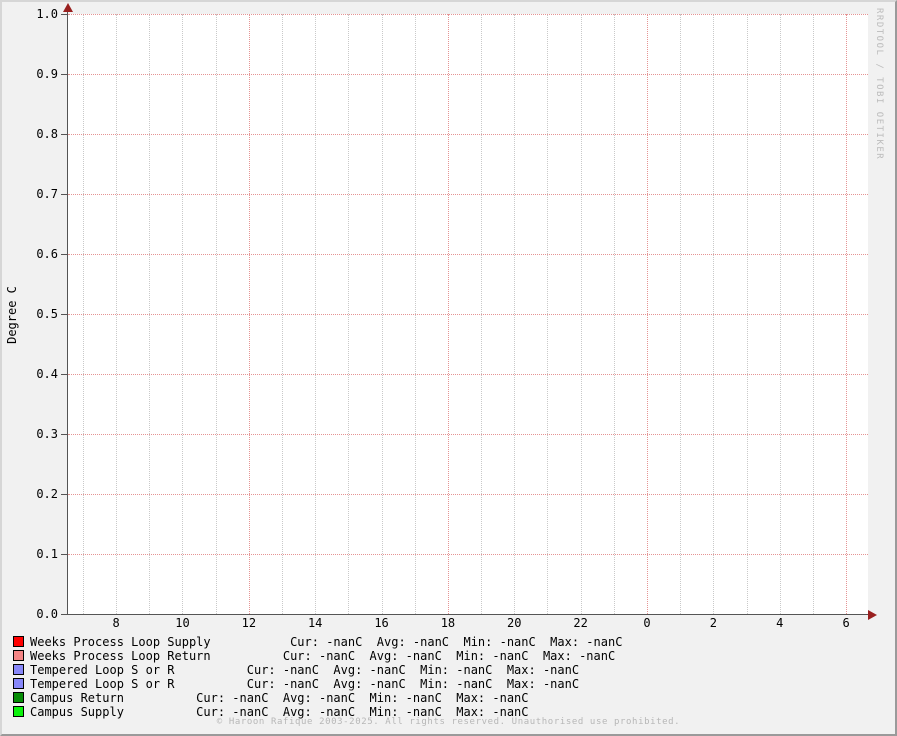 The width and height of the screenshot is (897, 736). I want to click on y-axis-arrow-icon, so click(68, 7).